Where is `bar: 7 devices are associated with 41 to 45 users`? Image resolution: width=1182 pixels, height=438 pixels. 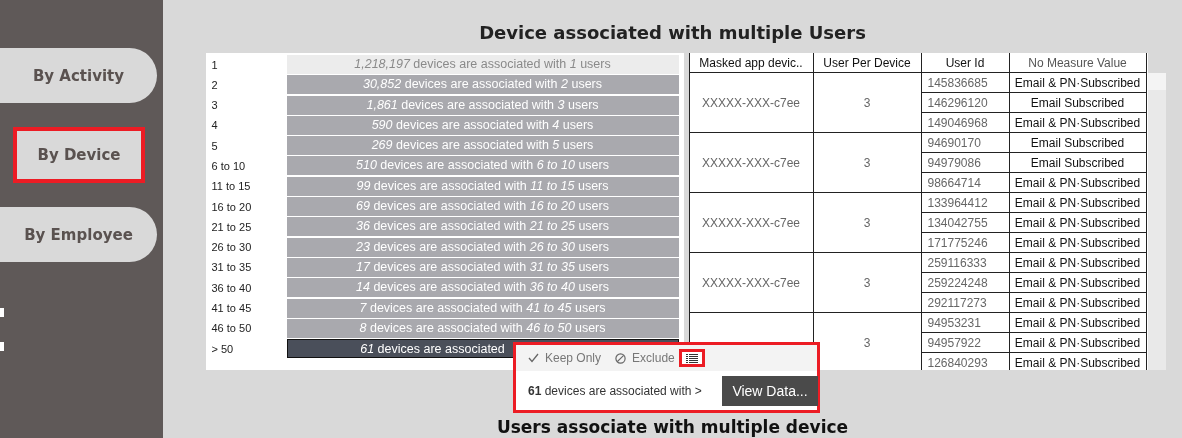 bar: 7 devices are associated with 41 to 45 users is located at coordinates (482, 308).